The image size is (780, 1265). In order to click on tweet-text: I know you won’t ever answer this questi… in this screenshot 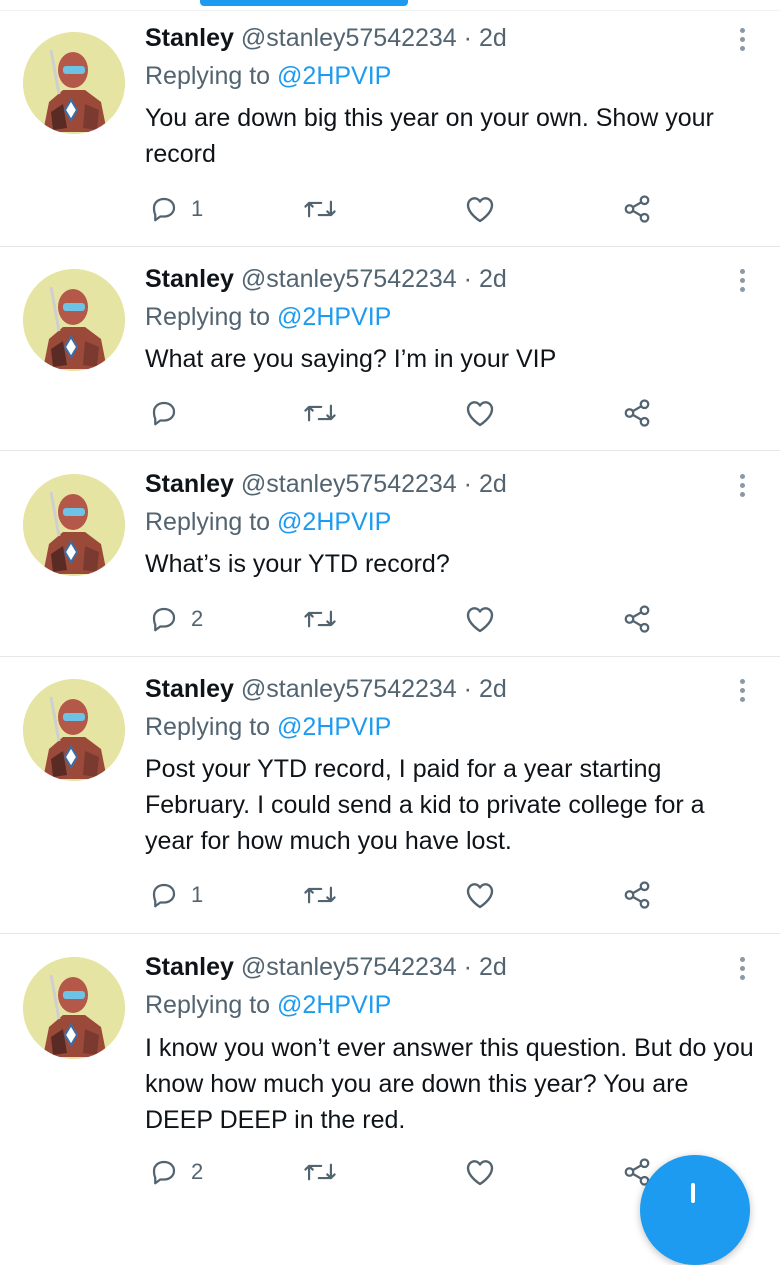, I will do `click(449, 1084)`.